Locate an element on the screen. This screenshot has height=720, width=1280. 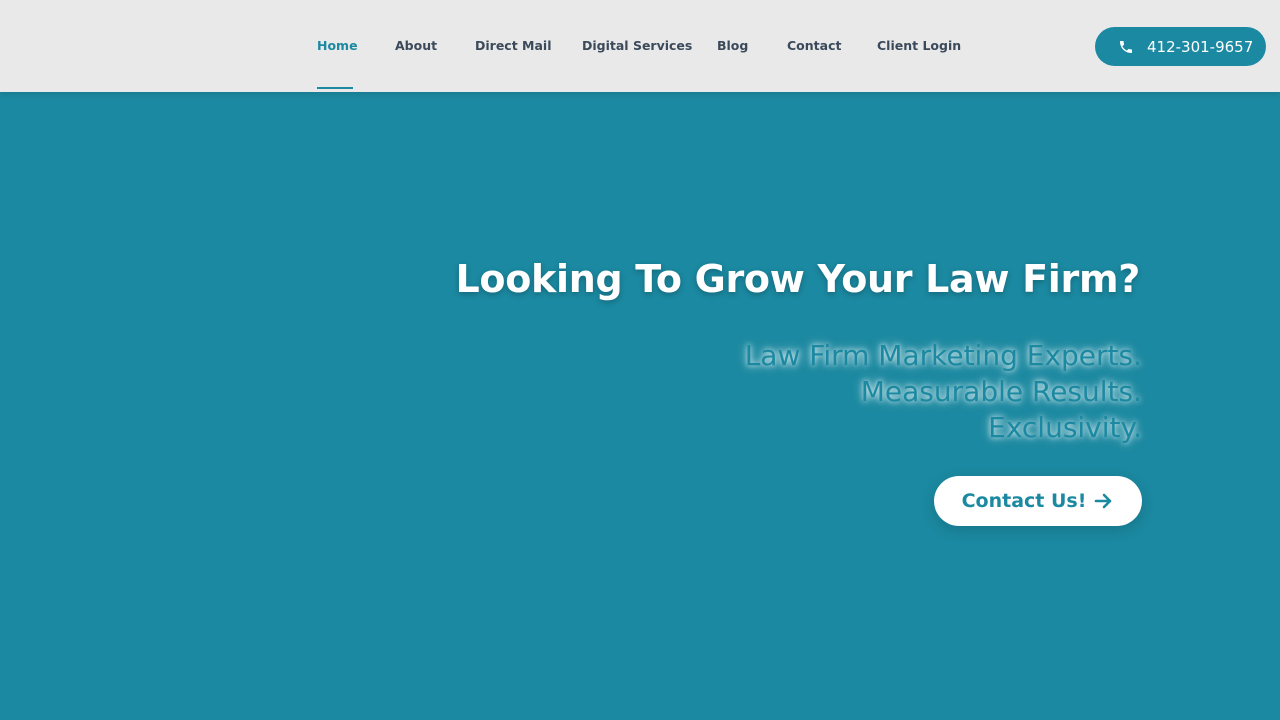
tagline-line: Measurable Results. is located at coordinates (1001, 391).